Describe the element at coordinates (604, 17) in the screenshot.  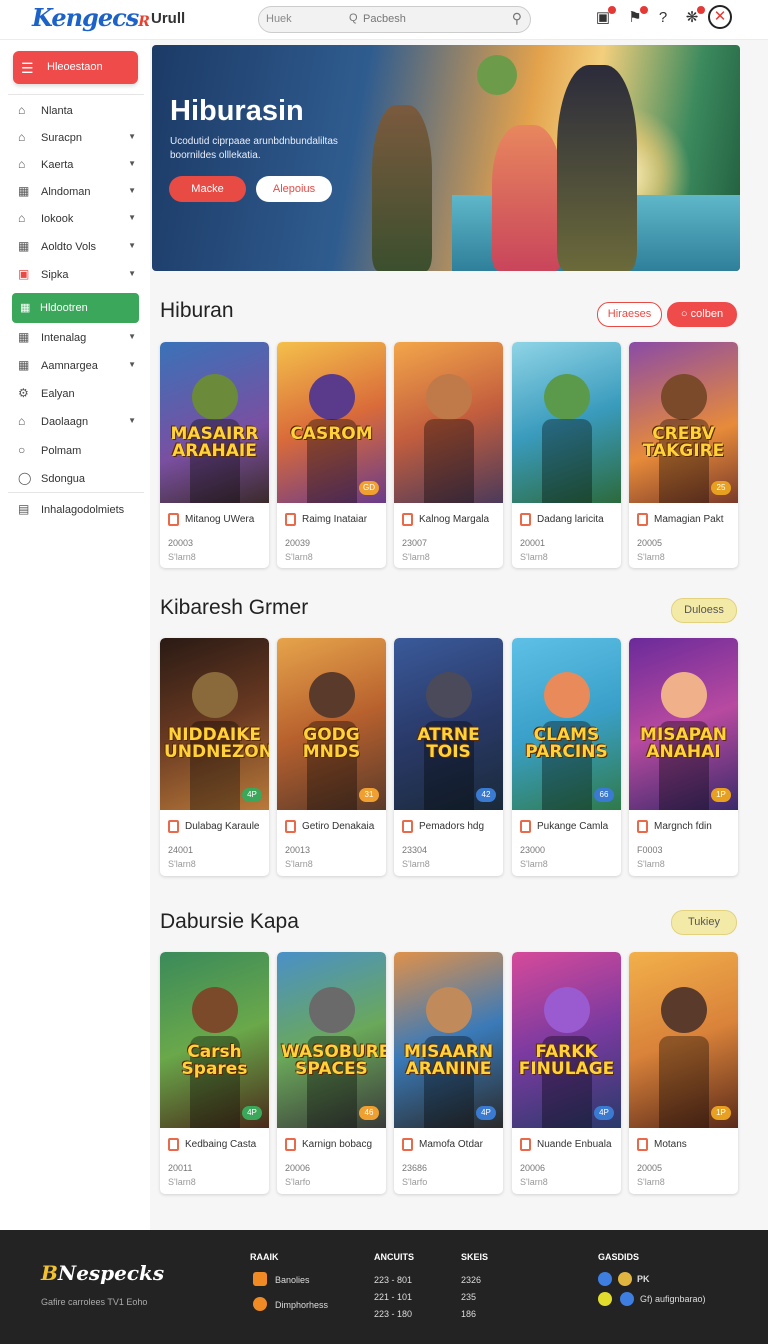
I see `cart-icon: ▣` at that location.